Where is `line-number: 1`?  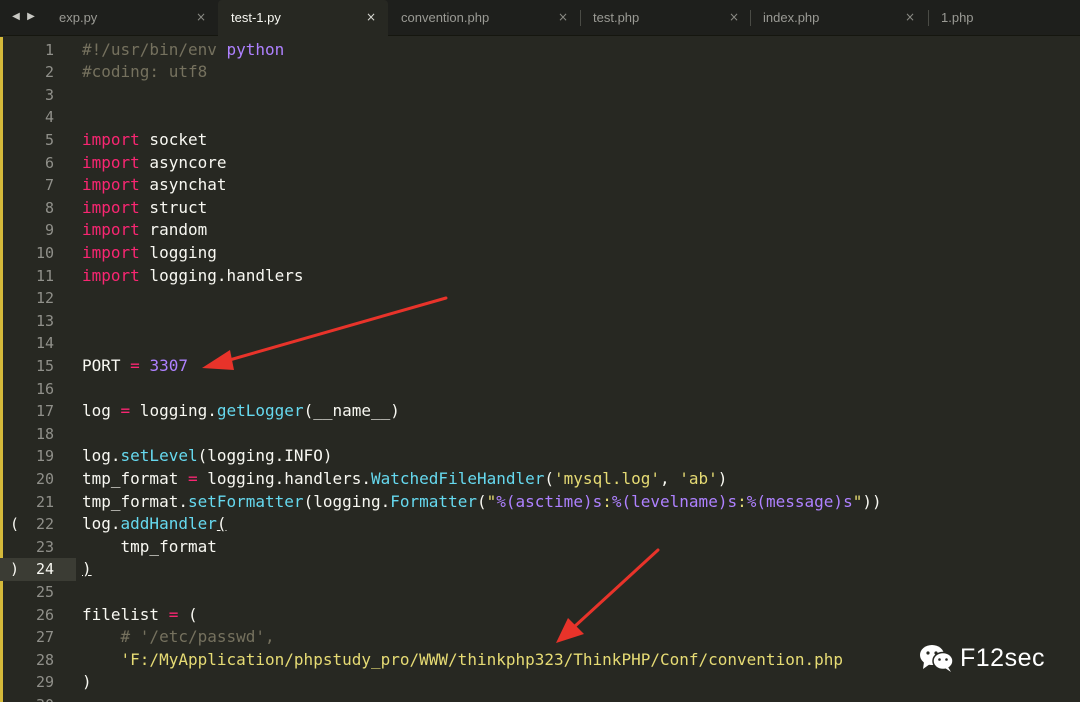
line-number: 1 is located at coordinates (49, 49).